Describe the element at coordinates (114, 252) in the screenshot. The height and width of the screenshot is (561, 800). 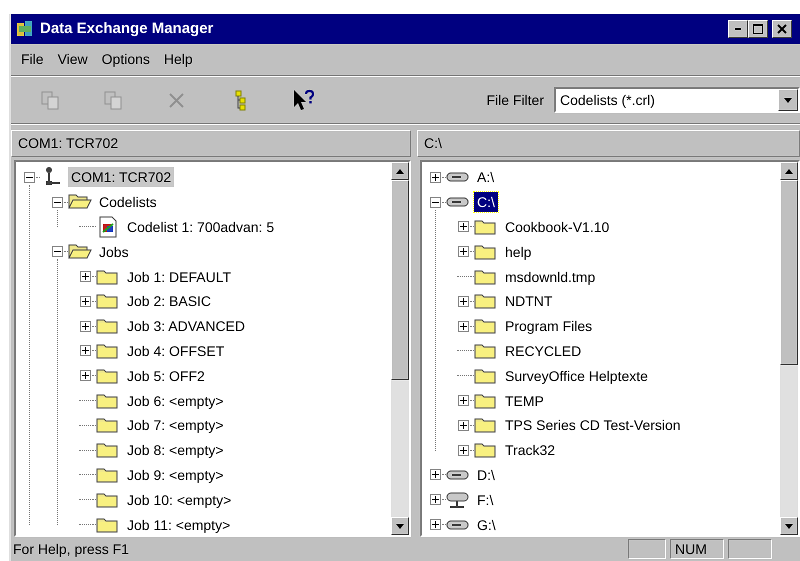
I see `tree-item: Jobs` at that location.